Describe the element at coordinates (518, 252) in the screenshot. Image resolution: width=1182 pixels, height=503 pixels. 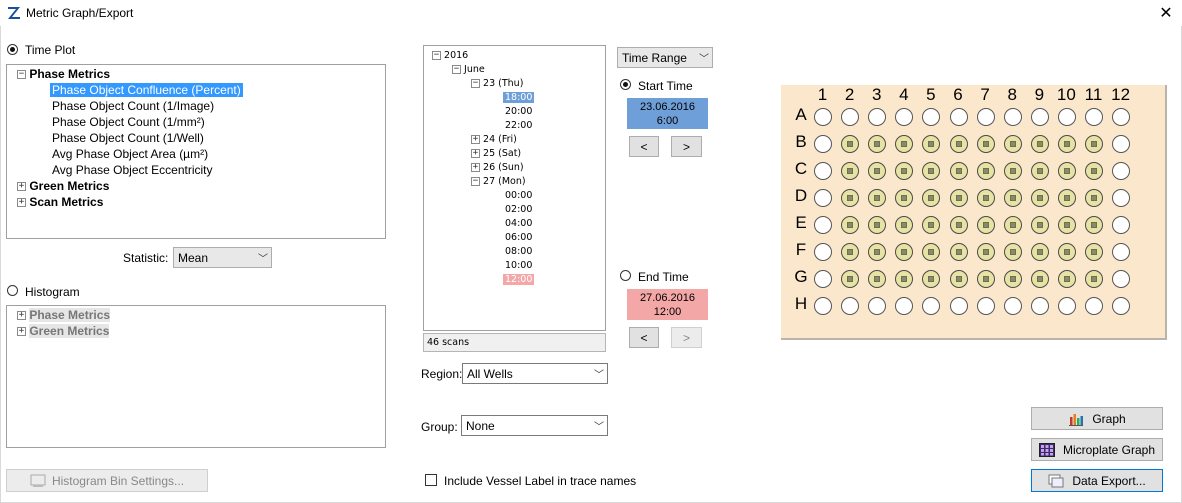
I see `tree-item-scan-time: 08:00` at that location.